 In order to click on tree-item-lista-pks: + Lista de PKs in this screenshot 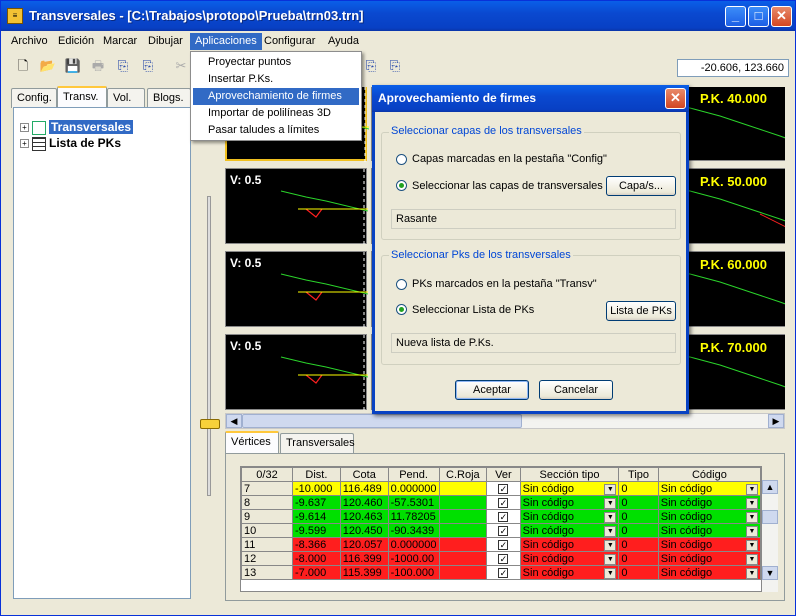, I will do `click(70, 143)`.